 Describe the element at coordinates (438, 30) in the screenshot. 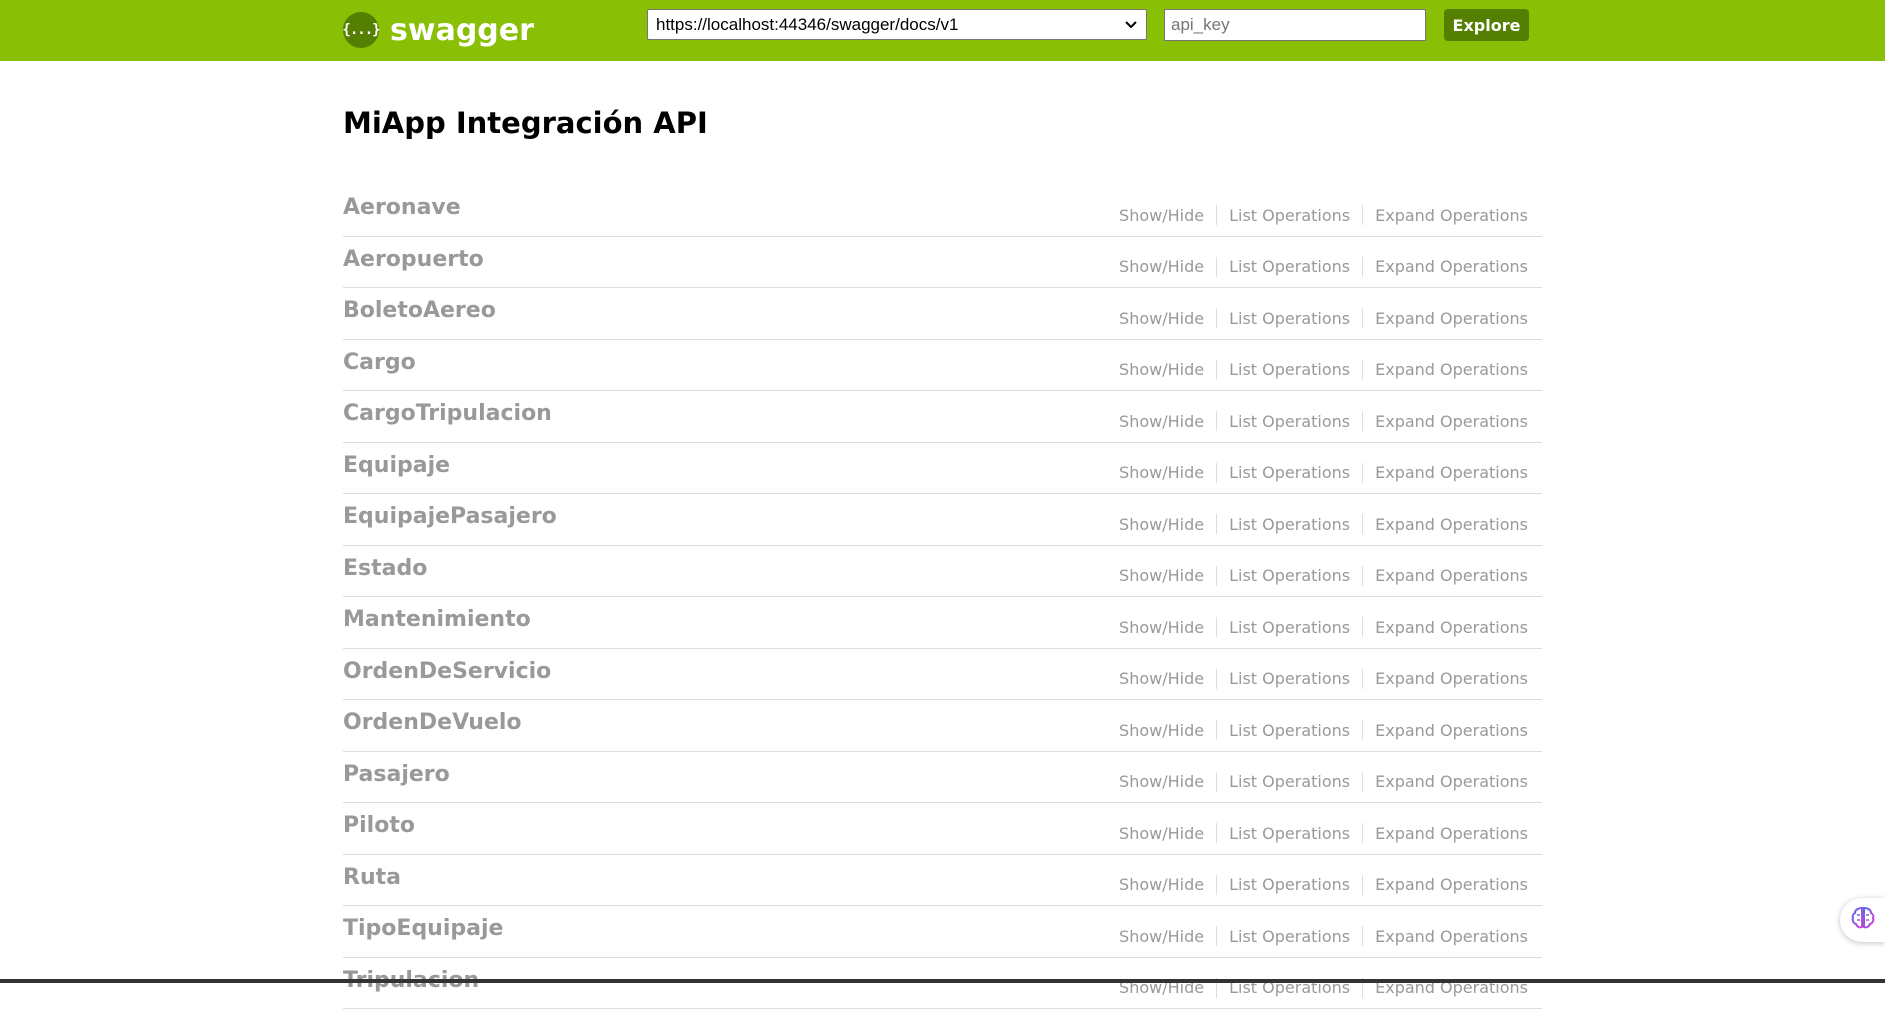

I see `swagger-logo: {...} swagger` at that location.